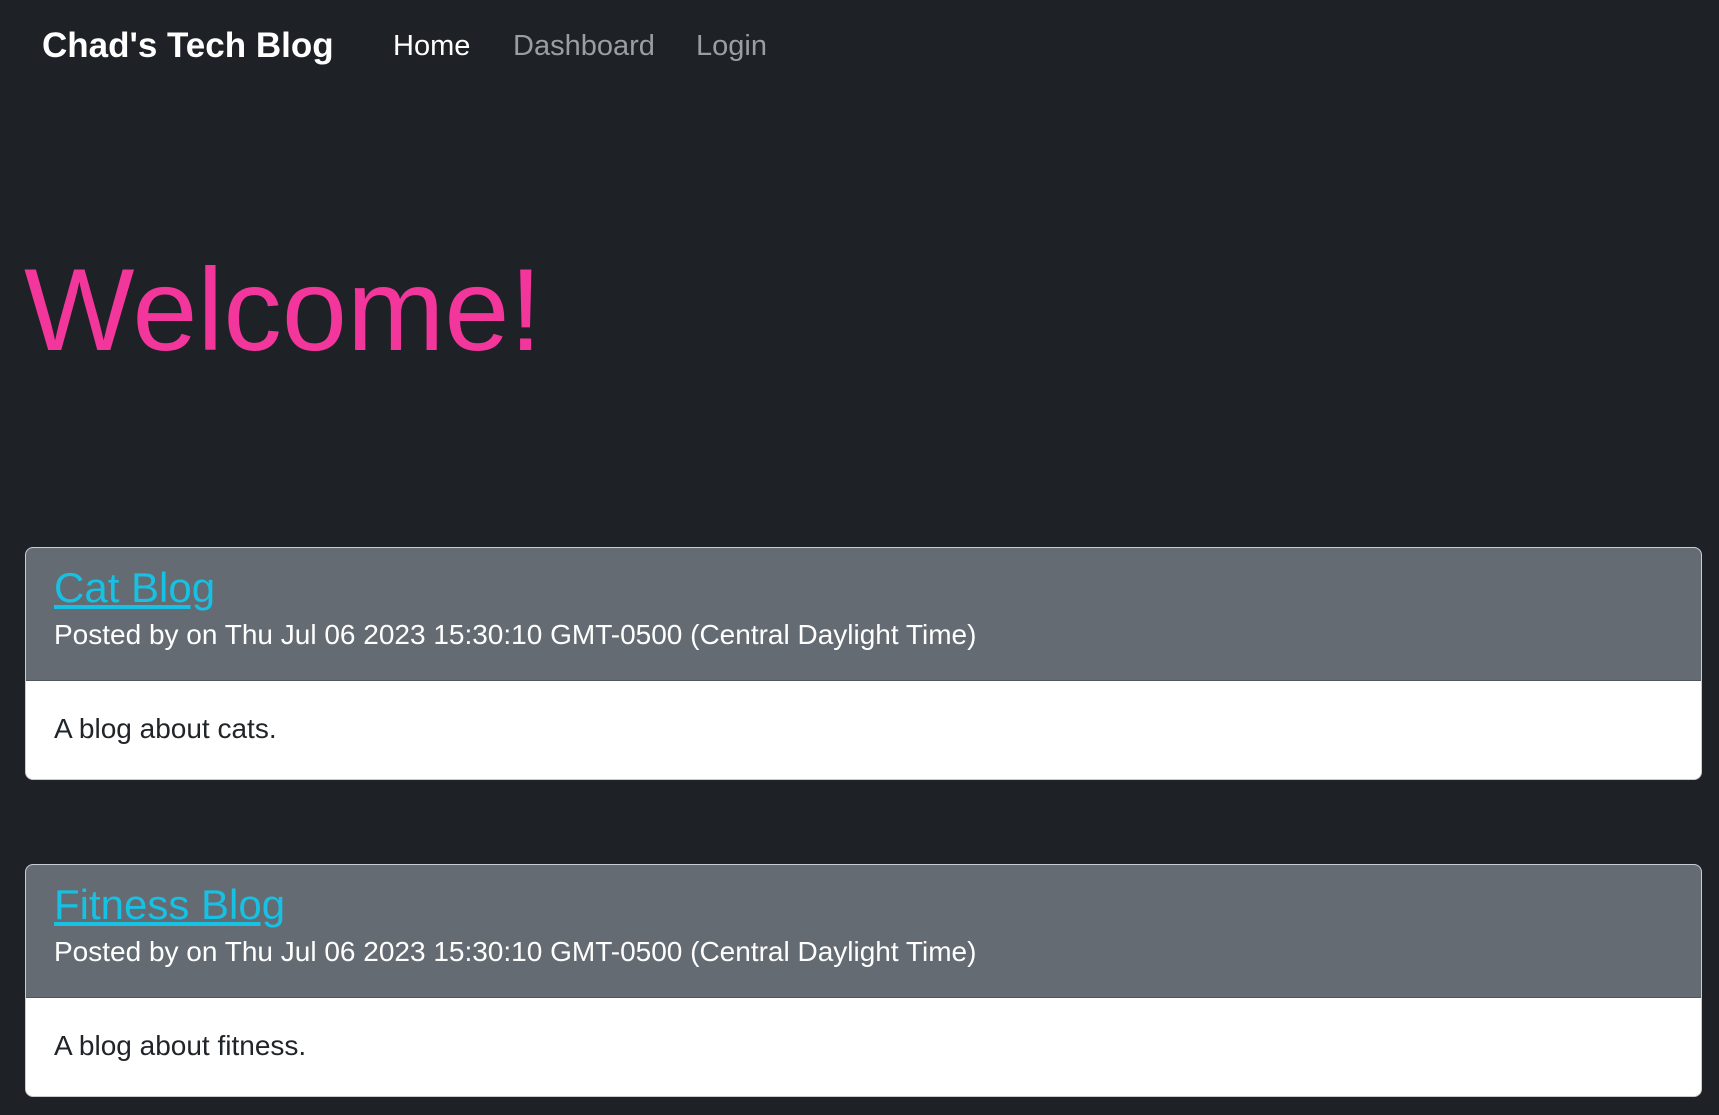 This screenshot has height=1115, width=1719. Describe the element at coordinates (134, 588) in the screenshot. I see `post-title-link: Cat Blog` at that location.